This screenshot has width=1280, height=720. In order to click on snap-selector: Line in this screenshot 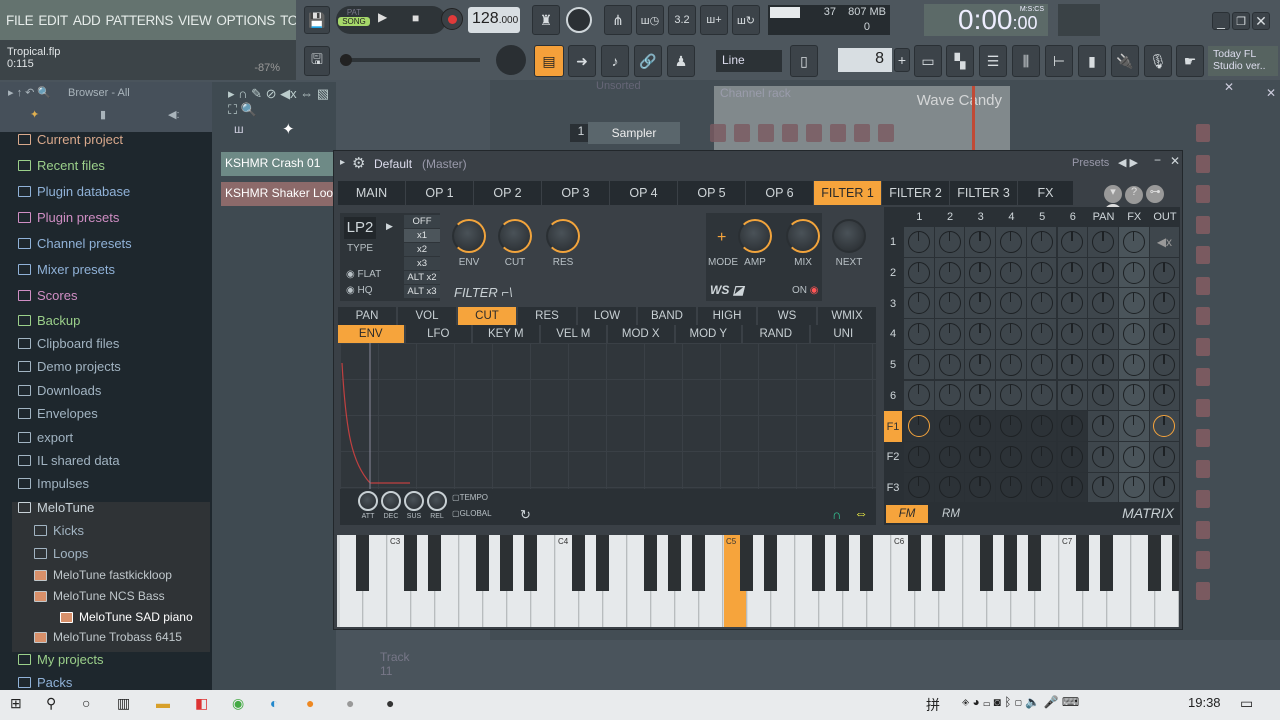, I will do `click(749, 61)`.